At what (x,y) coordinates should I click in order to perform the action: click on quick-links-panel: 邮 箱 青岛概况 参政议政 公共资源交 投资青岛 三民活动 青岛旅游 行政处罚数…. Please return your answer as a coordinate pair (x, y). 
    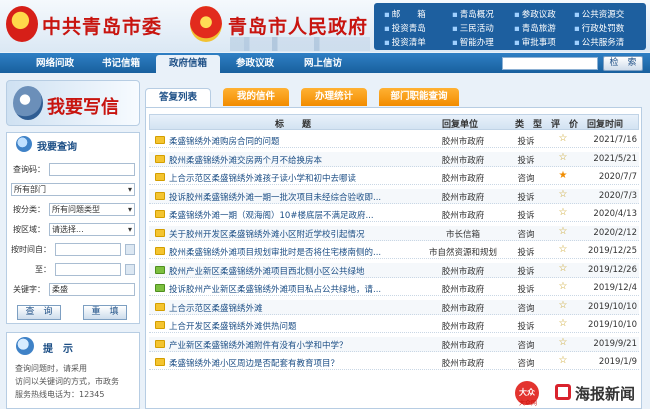
    Looking at the image, I should click on (510, 26).